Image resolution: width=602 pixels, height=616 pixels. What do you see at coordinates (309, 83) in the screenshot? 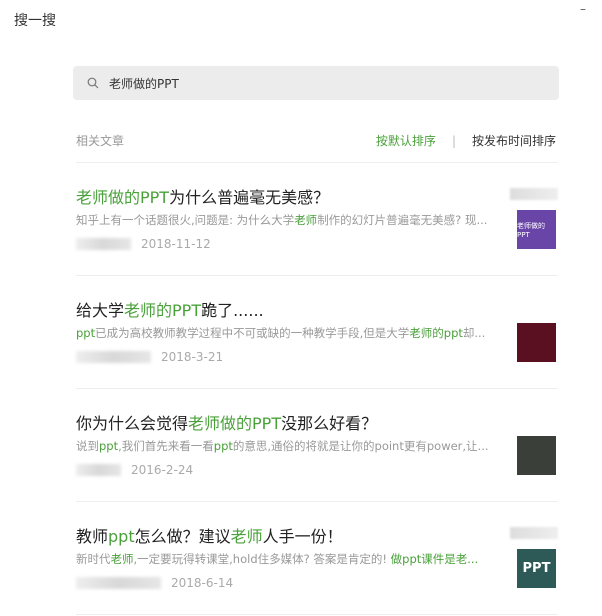
I see `search-input` at bounding box center [309, 83].